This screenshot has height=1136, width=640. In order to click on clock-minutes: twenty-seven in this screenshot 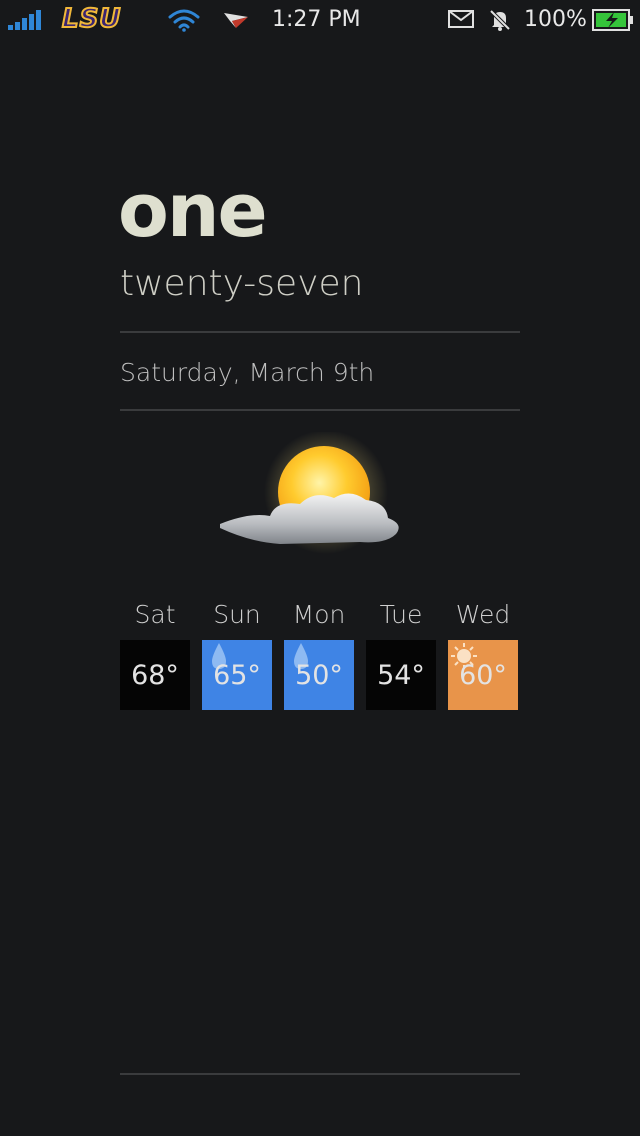, I will do `click(242, 283)`.